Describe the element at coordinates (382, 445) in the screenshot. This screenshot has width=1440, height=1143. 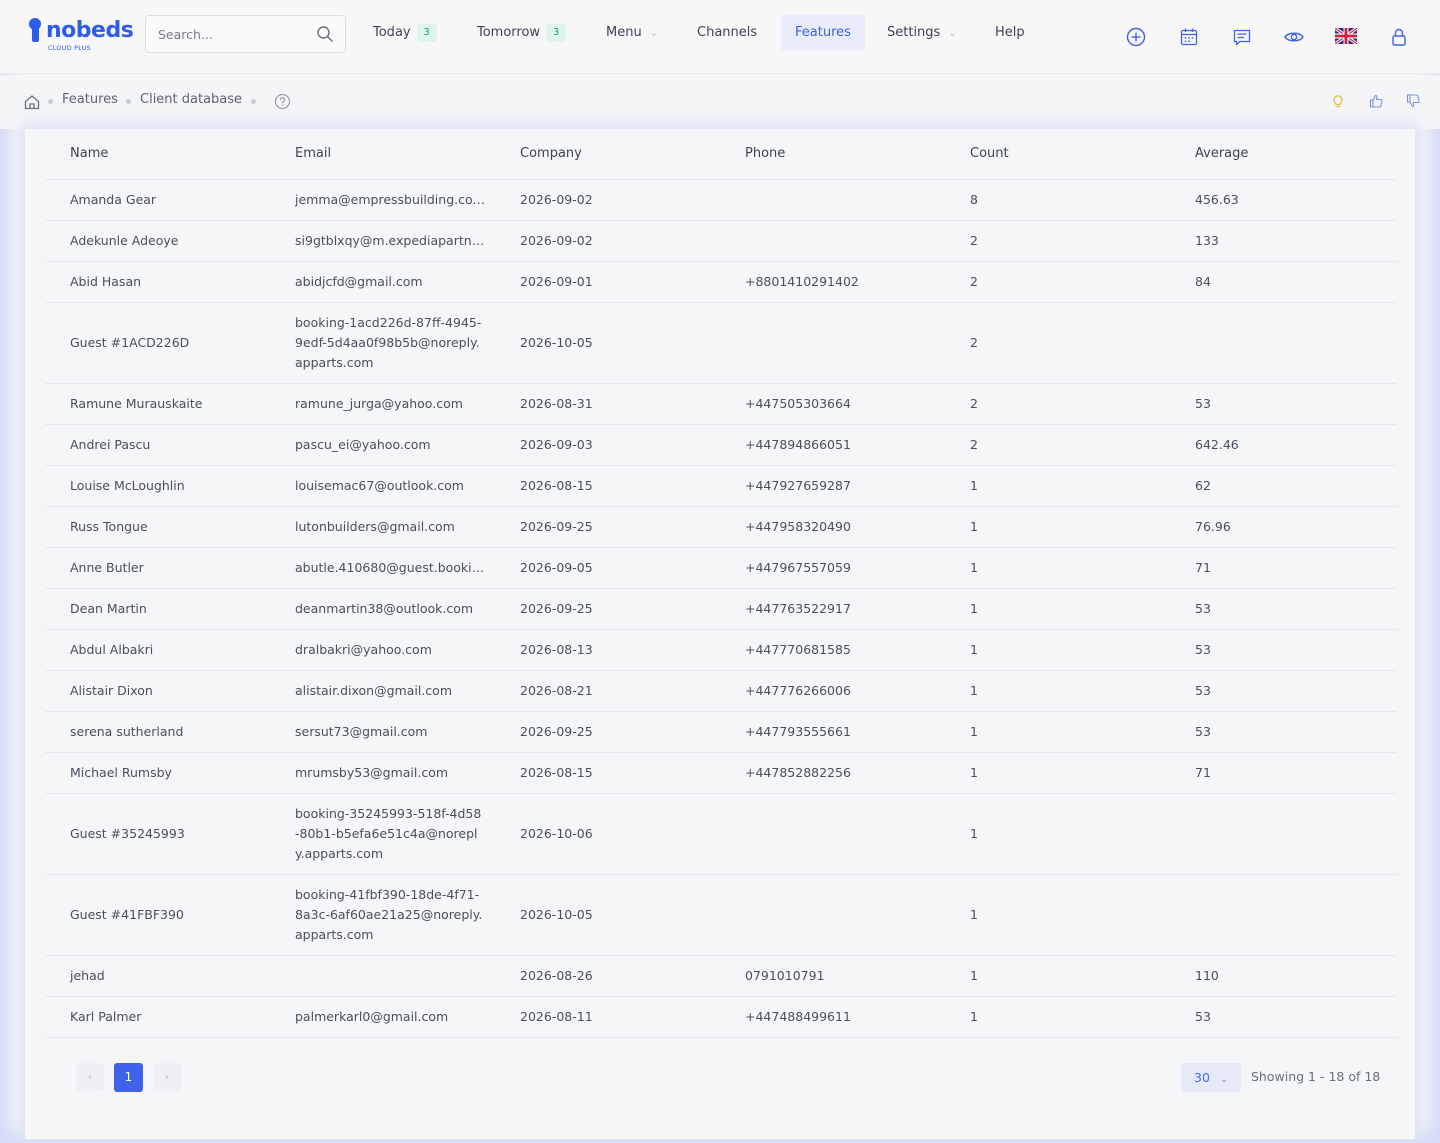
I see `cell-email: pascu_ei@yahoo.com` at that location.